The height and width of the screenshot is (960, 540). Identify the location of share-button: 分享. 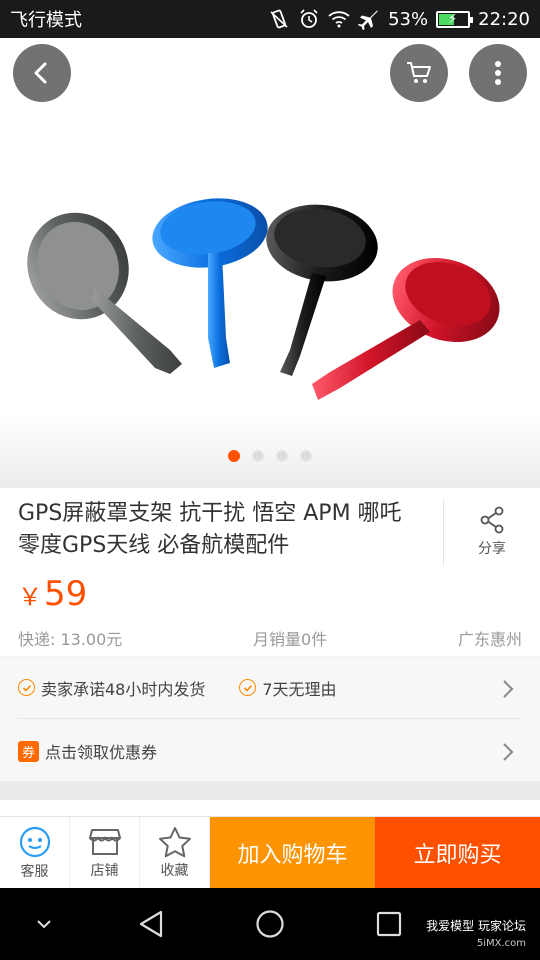
(492, 532).